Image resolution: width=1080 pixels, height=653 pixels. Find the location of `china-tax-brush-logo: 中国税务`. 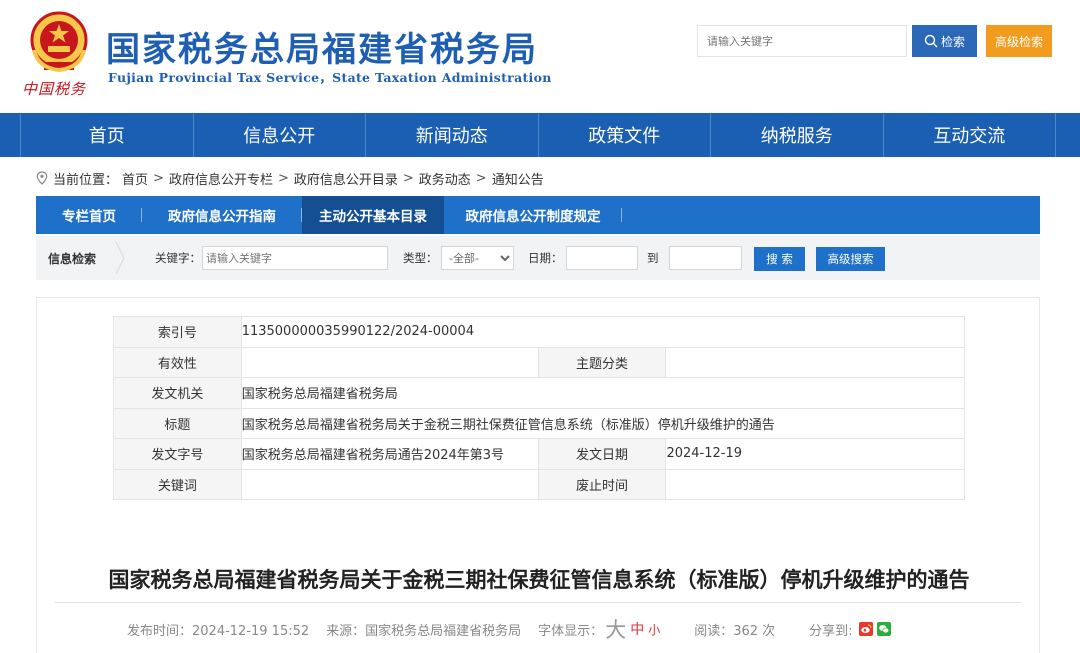

china-tax-brush-logo: 中国税务 is located at coordinates (54, 89).